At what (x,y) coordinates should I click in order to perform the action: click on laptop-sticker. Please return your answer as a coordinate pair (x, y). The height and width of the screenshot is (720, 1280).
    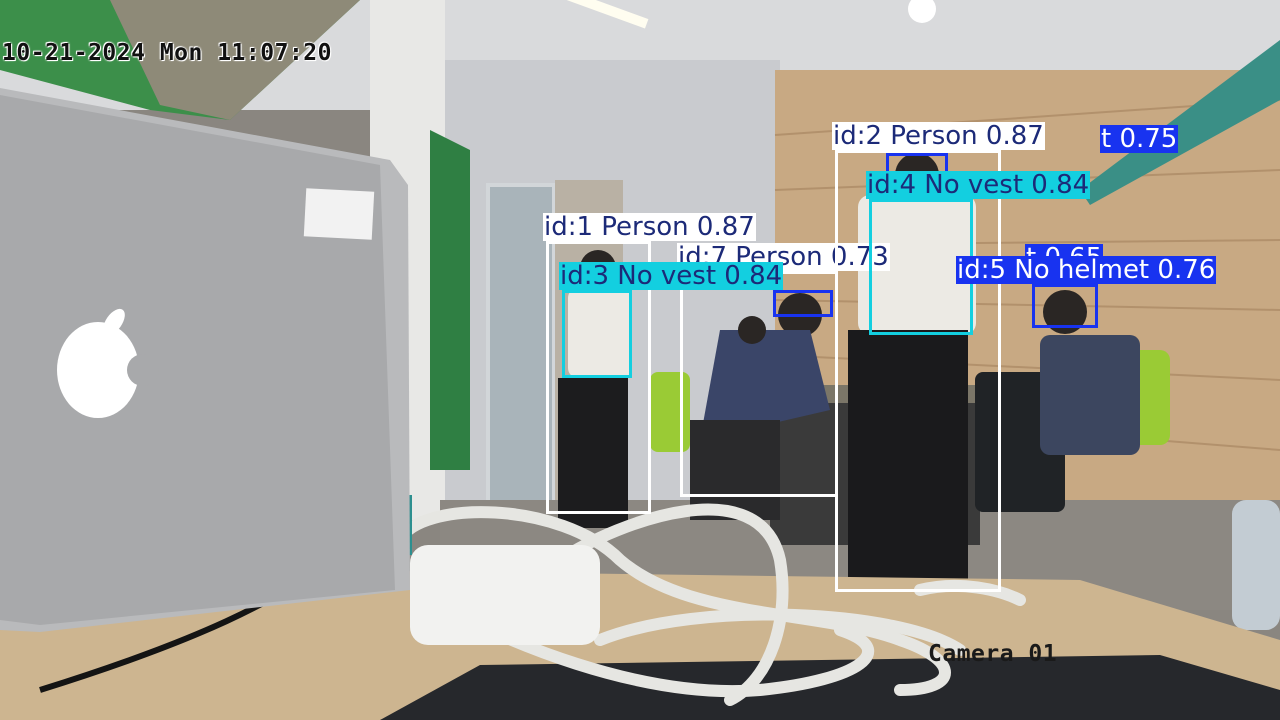
    Looking at the image, I should click on (339, 214).